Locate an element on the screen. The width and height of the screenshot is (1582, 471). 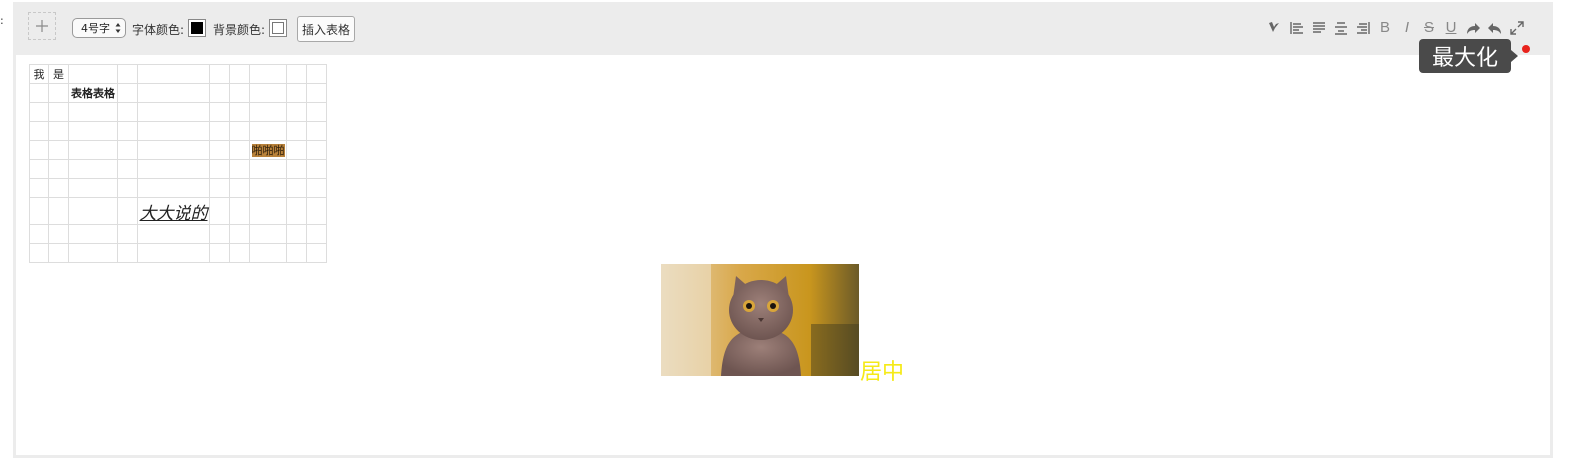
maximize-button is located at coordinates (1517, 28).